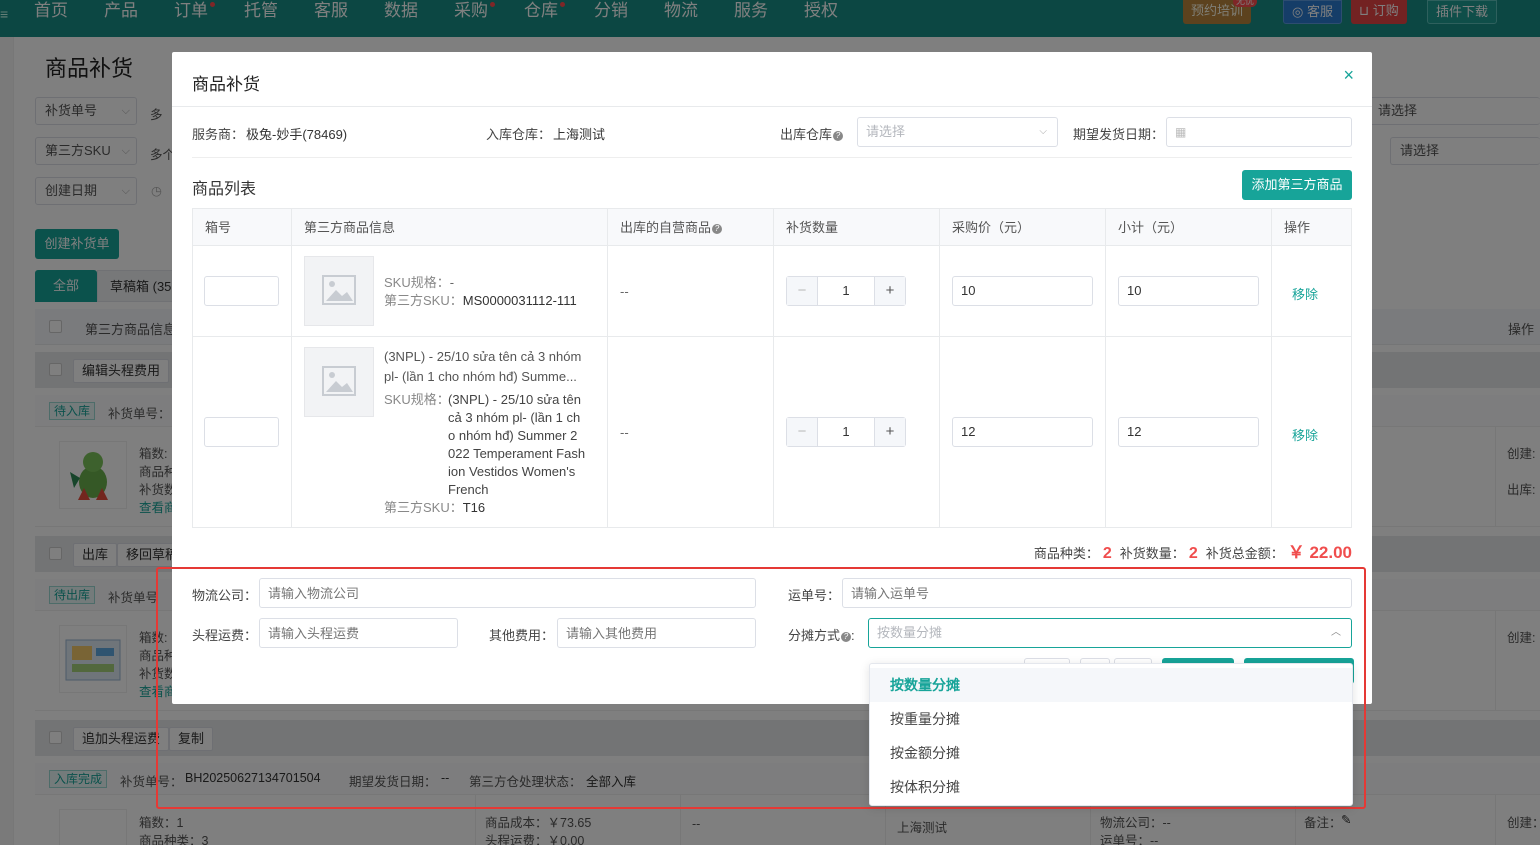 The image size is (1540, 845). What do you see at coordinates (512, 471) in the screenshot?
I see `sku-spec-line: ion Vestidos Women's` at bounding box center [512, 471].